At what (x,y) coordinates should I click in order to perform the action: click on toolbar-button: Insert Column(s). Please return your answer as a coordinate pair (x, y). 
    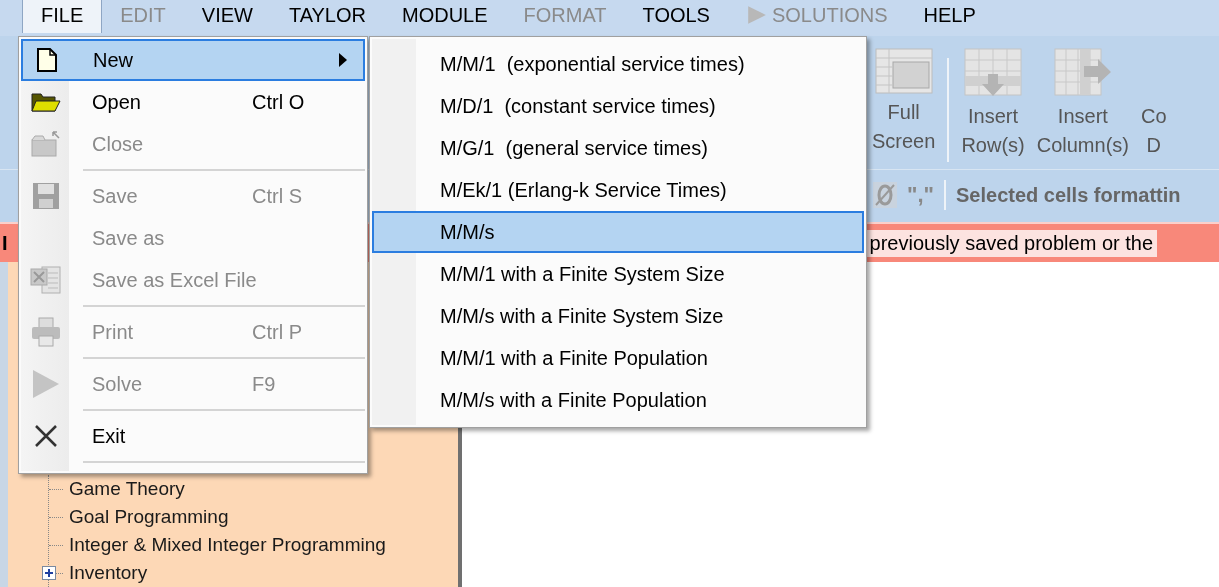
    Looking at the image, I should click on (1082, 104).